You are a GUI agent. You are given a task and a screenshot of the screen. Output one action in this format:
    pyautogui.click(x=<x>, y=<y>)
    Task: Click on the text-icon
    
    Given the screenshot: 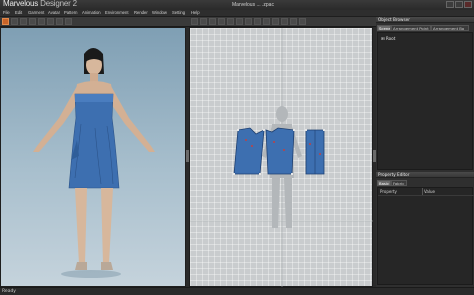 What is the action you would take?
    pyautogui.click(x=302, y=21)
    